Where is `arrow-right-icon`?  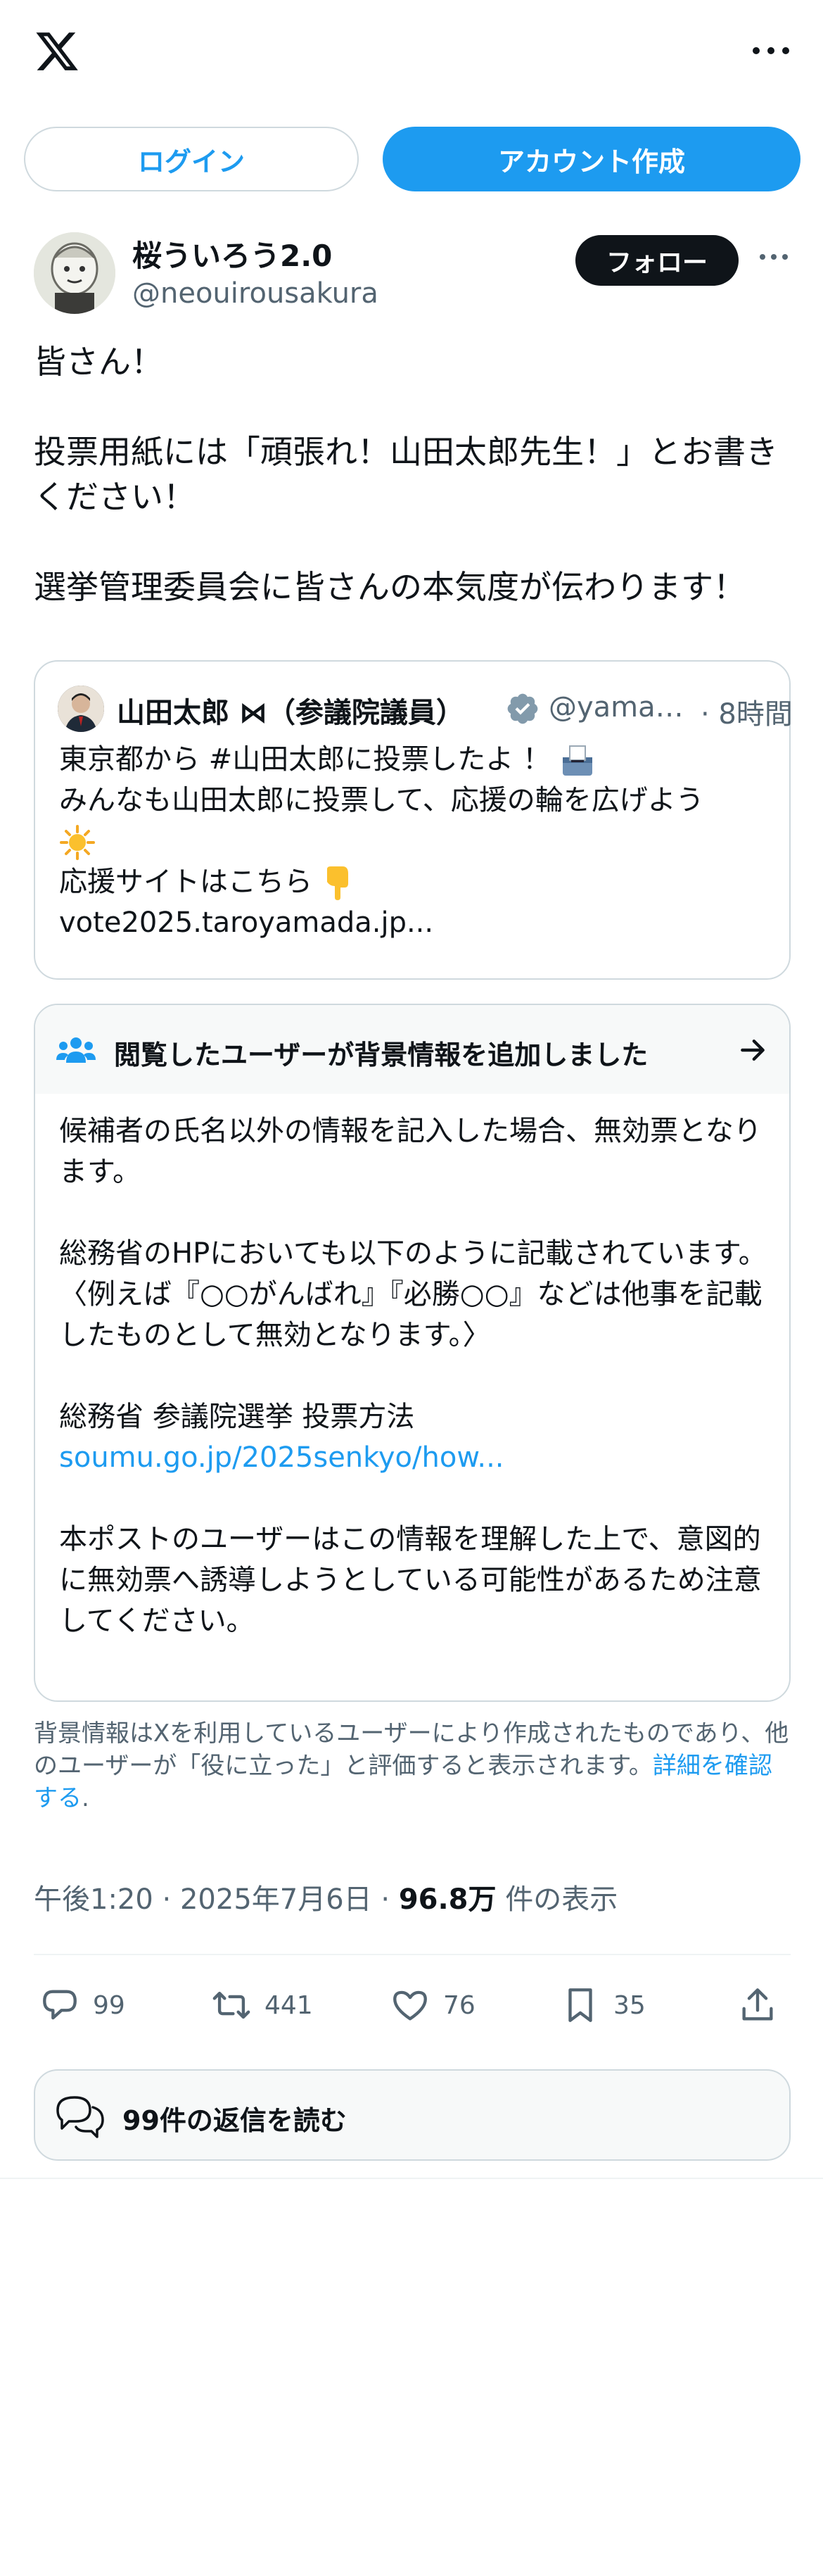 arrow-right-icon is located at coordinates (752, 1050).